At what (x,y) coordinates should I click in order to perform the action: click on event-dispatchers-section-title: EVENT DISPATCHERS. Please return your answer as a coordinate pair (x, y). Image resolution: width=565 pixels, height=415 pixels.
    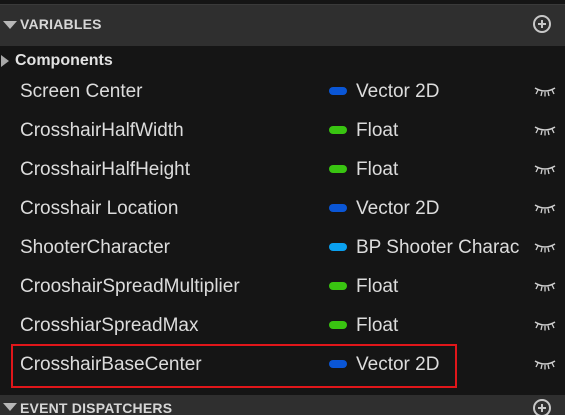
    Looking at the image, I should click on (96, 407).